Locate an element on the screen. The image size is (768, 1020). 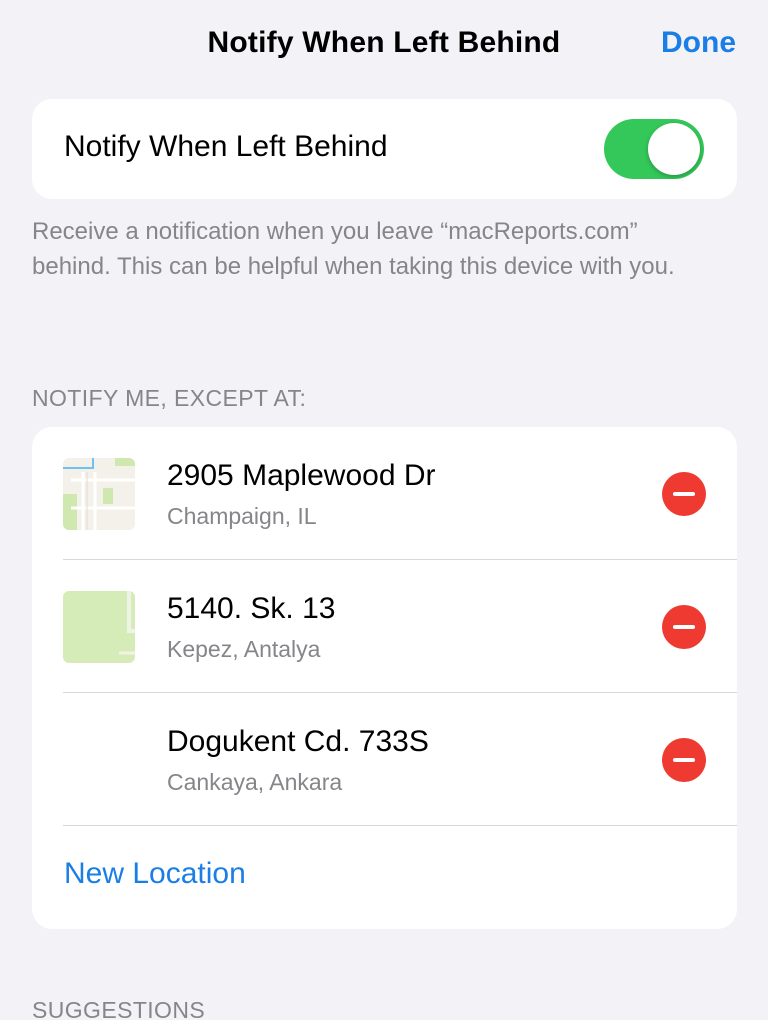
toggle-label: Notify When Left Behind is located at coordinates (226, 146).